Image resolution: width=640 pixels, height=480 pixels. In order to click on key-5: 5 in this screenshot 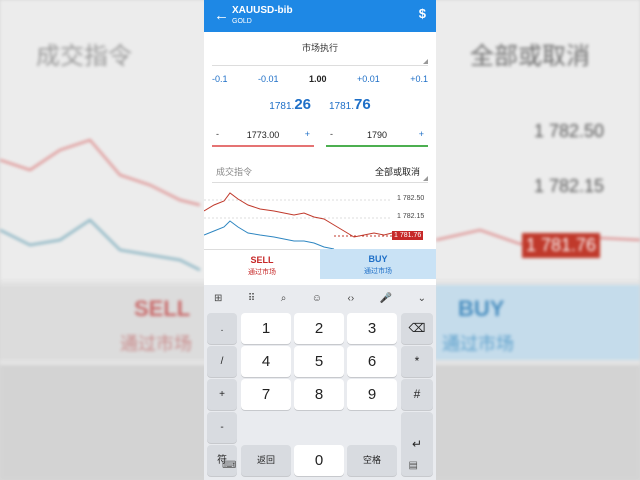, I will do `click(319, 361)`.